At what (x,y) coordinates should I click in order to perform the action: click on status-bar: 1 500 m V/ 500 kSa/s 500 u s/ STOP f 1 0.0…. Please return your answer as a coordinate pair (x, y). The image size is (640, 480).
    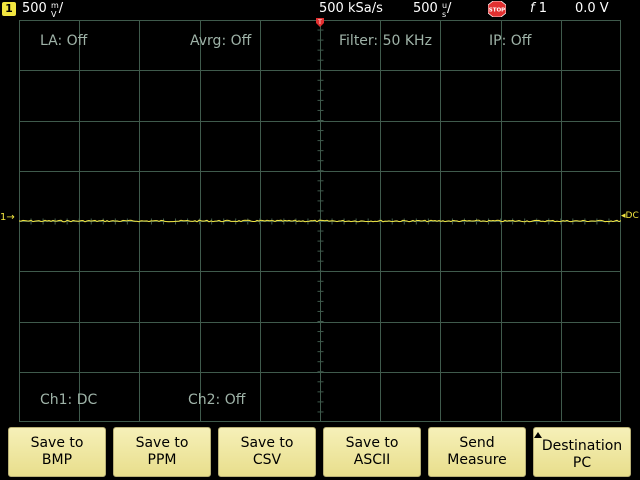
    Looking at the image, I should click on (320, 9).